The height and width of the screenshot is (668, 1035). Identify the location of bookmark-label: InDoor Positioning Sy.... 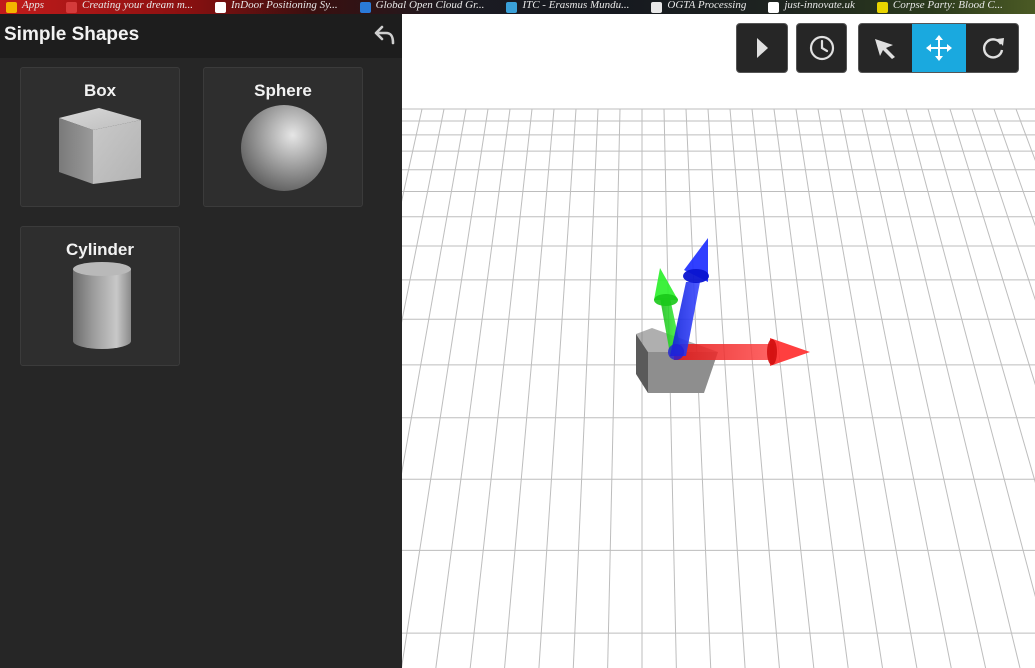
(284, 5).